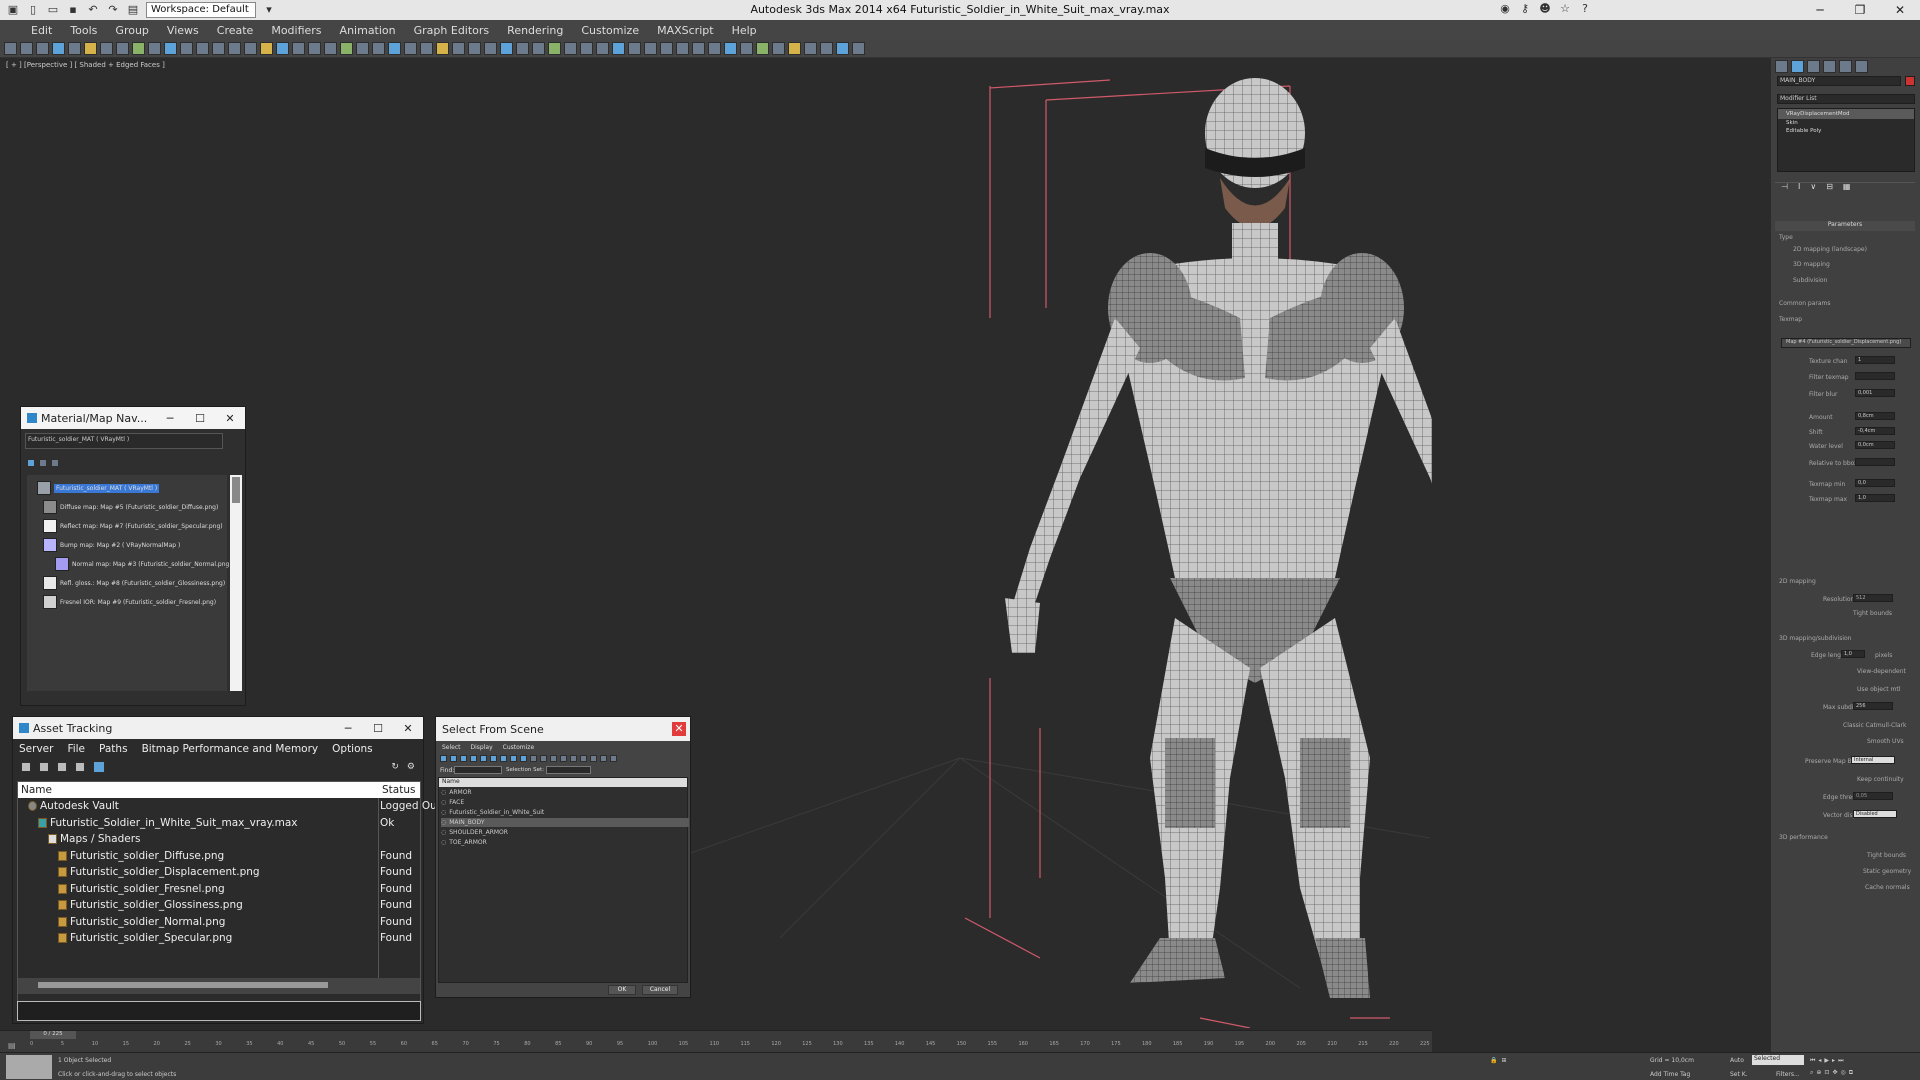 The width and height of the screenshot is (1920, 1080). What do you see at coordinates (453, 758) in the screenshot?
I see `display-shapes-icon` at bounding box center [453, 758].